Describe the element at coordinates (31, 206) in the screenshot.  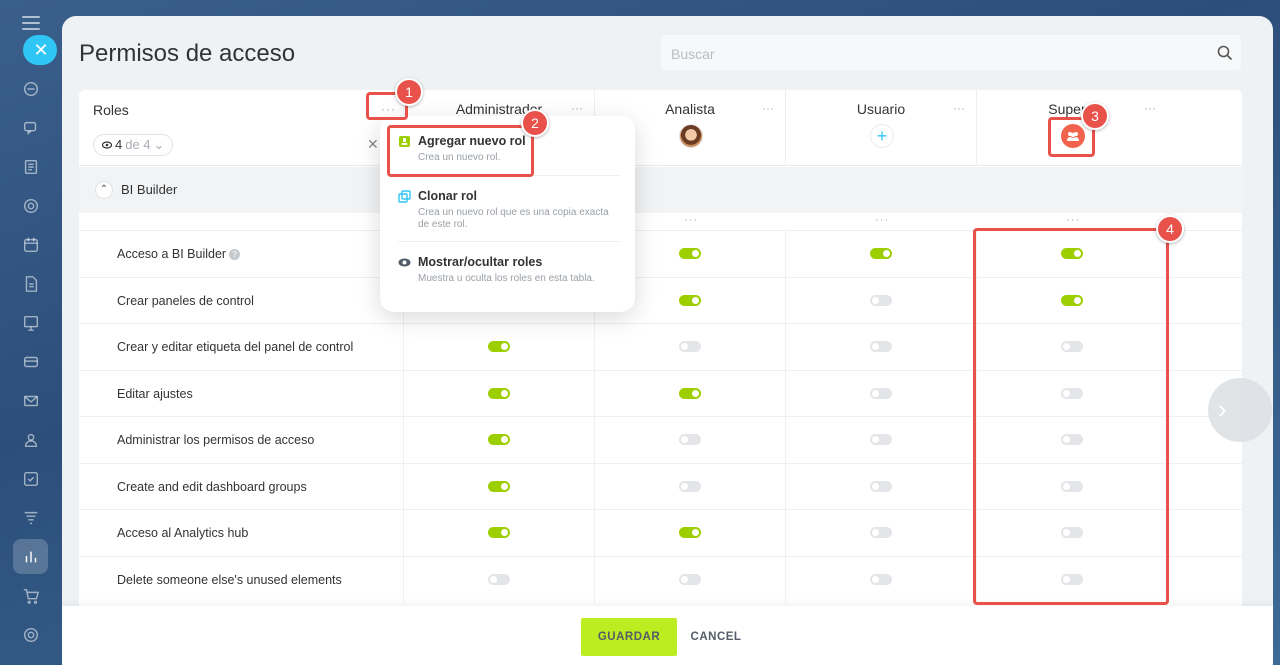
I see `collab-icon` at that location.